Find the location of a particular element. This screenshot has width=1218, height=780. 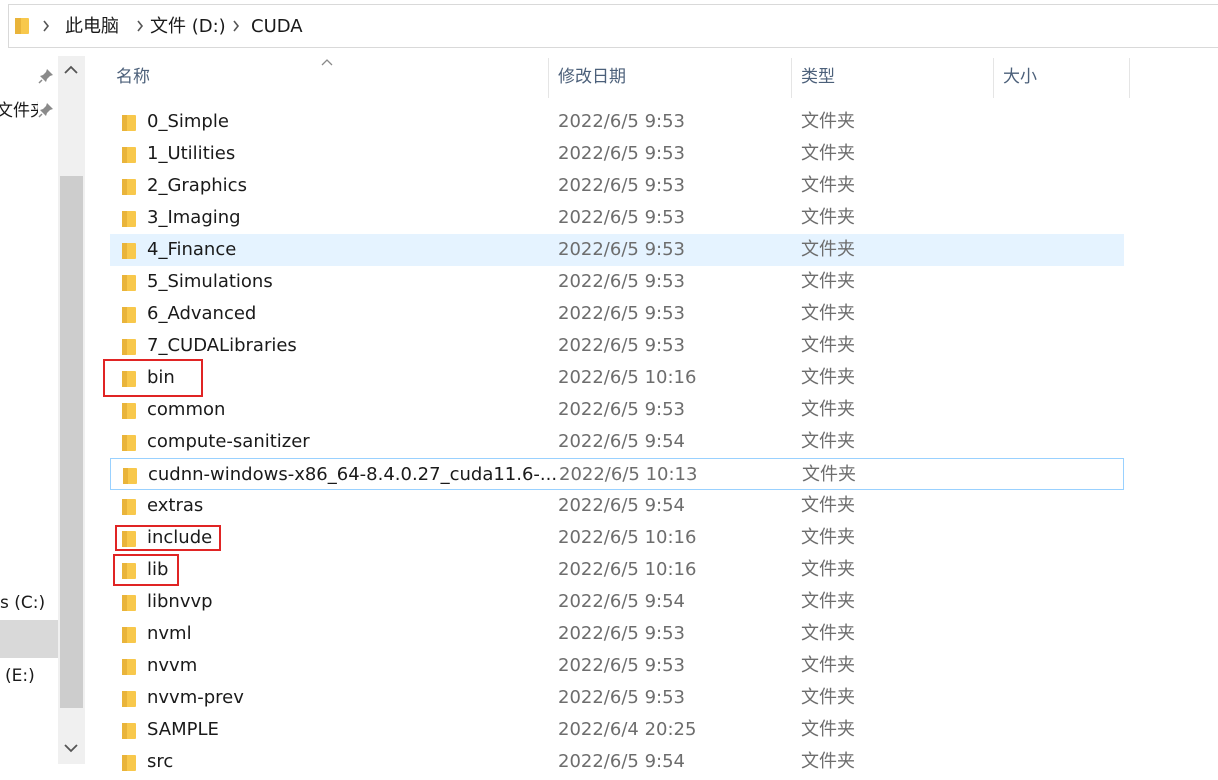

file-name: compute-sanitizer is located at coordinates (228, 442).